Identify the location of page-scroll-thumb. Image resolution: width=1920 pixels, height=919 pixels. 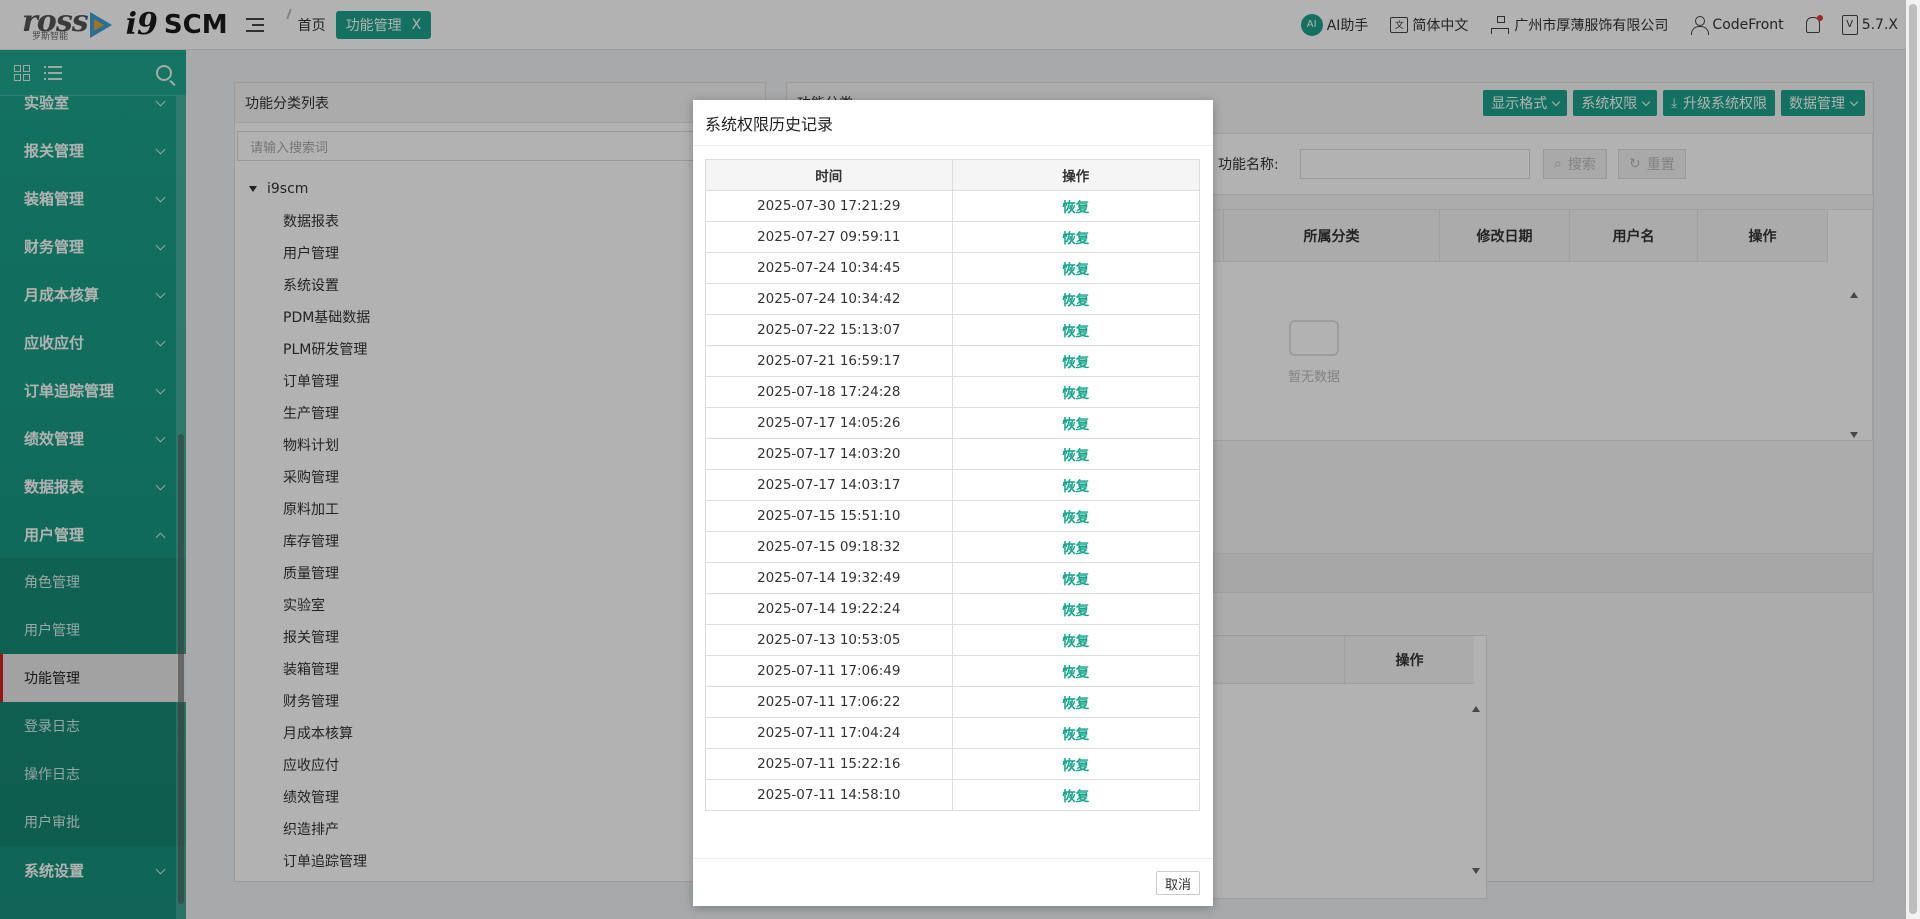
(1913, 459).